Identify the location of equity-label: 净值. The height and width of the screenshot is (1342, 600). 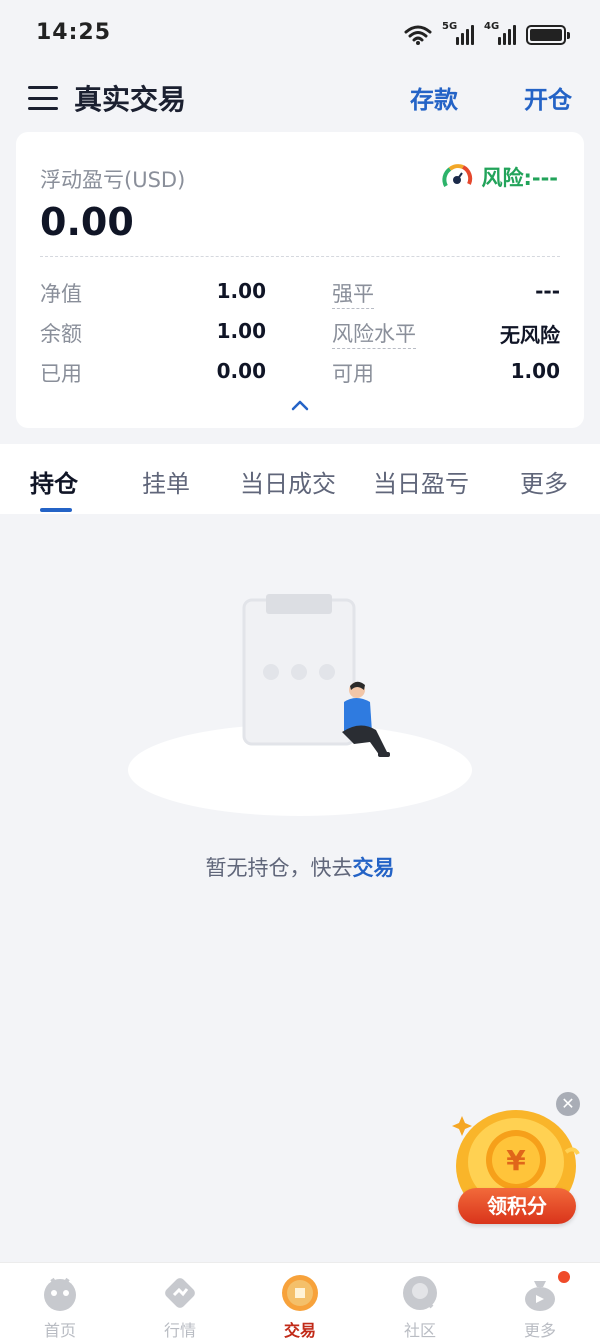
(61, 294).